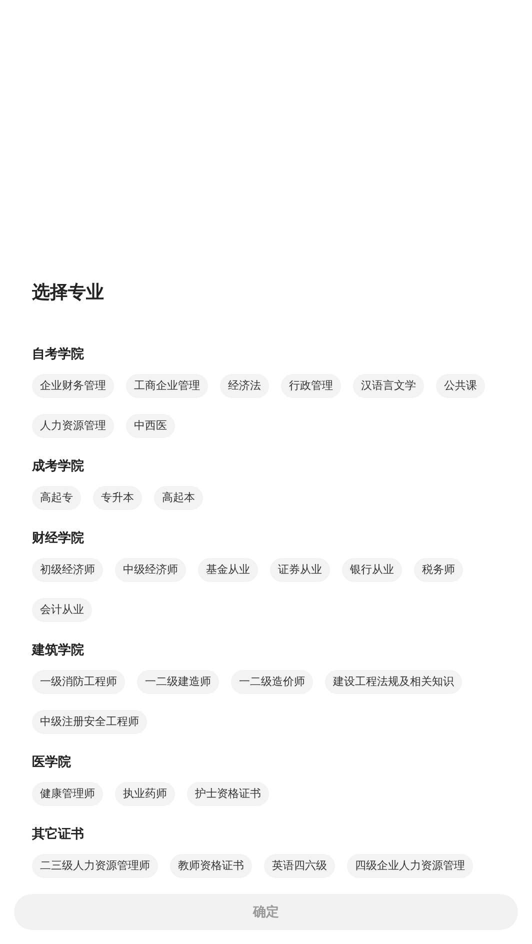  Describe the element at coordinates (89, 722) in the screenshot. I see `major-option: 中级注册安全工程师` at that location.